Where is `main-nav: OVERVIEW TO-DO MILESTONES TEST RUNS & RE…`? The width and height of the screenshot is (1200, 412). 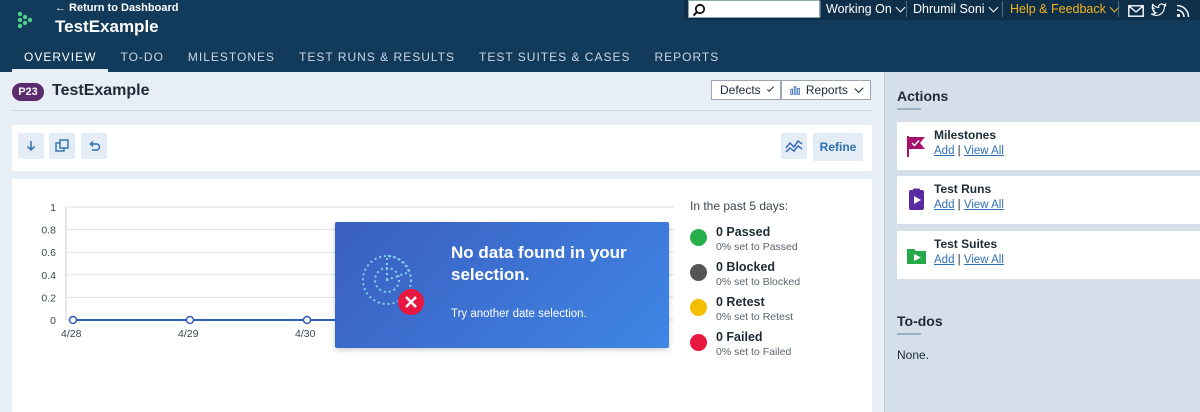
main-nav: OVERVIEW TO-DO MILESTONES TEST RUNS & RE… is located at coordinates (371, 58).